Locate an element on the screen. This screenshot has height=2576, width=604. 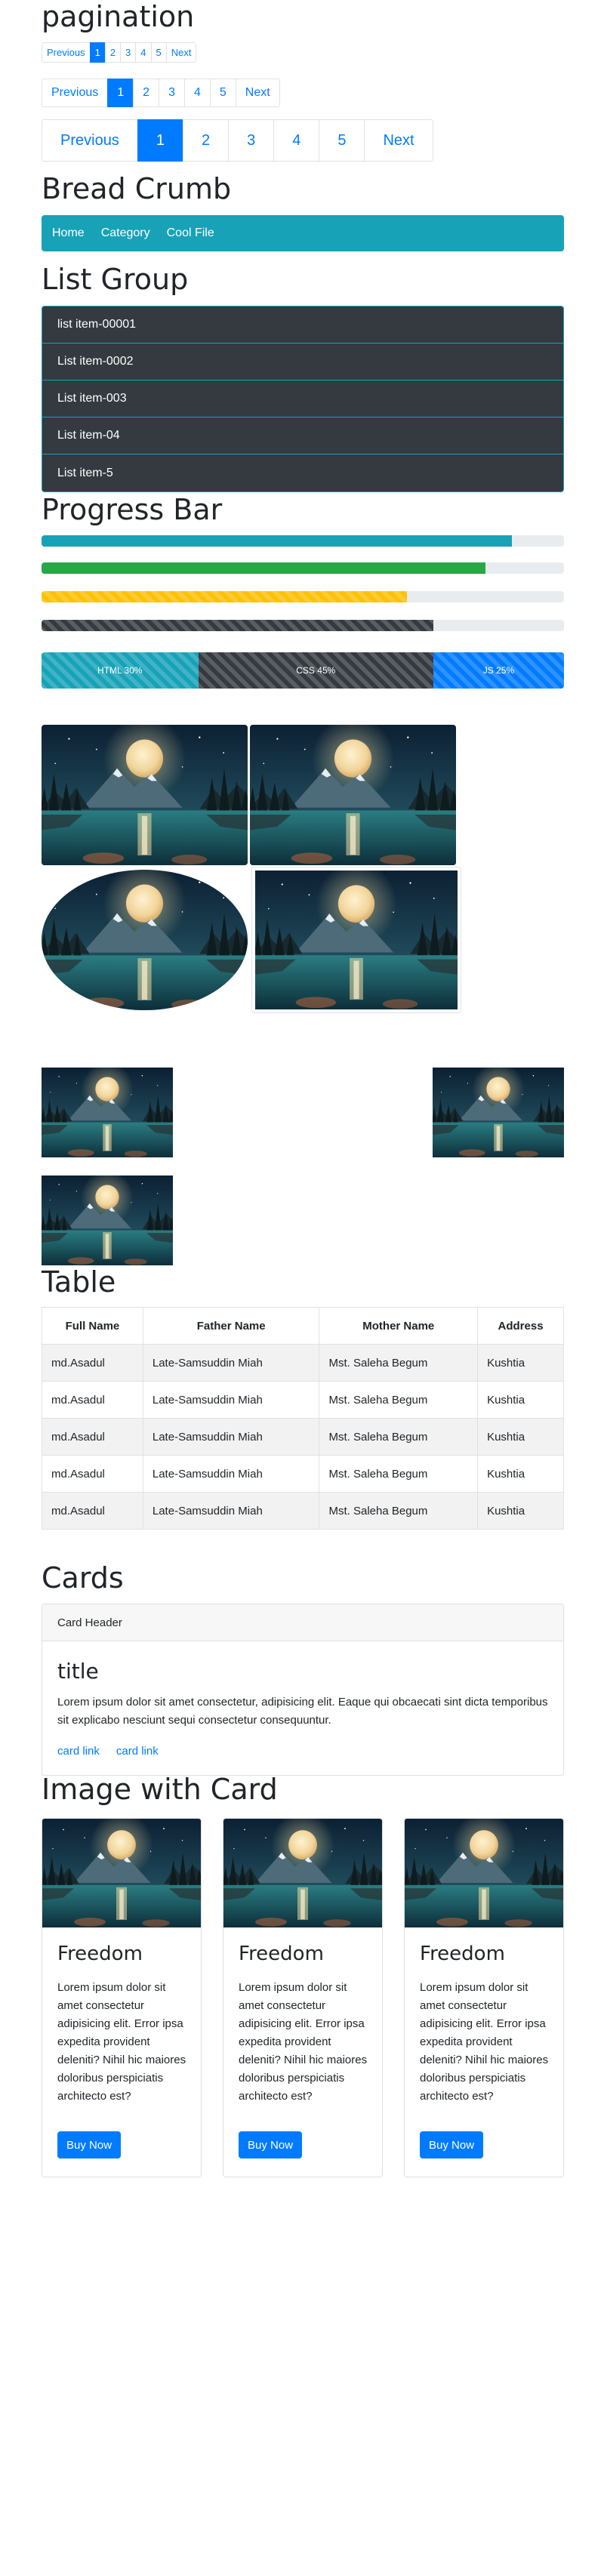
breadcrumb-item-2: Category is located at coordinates (126, 233).